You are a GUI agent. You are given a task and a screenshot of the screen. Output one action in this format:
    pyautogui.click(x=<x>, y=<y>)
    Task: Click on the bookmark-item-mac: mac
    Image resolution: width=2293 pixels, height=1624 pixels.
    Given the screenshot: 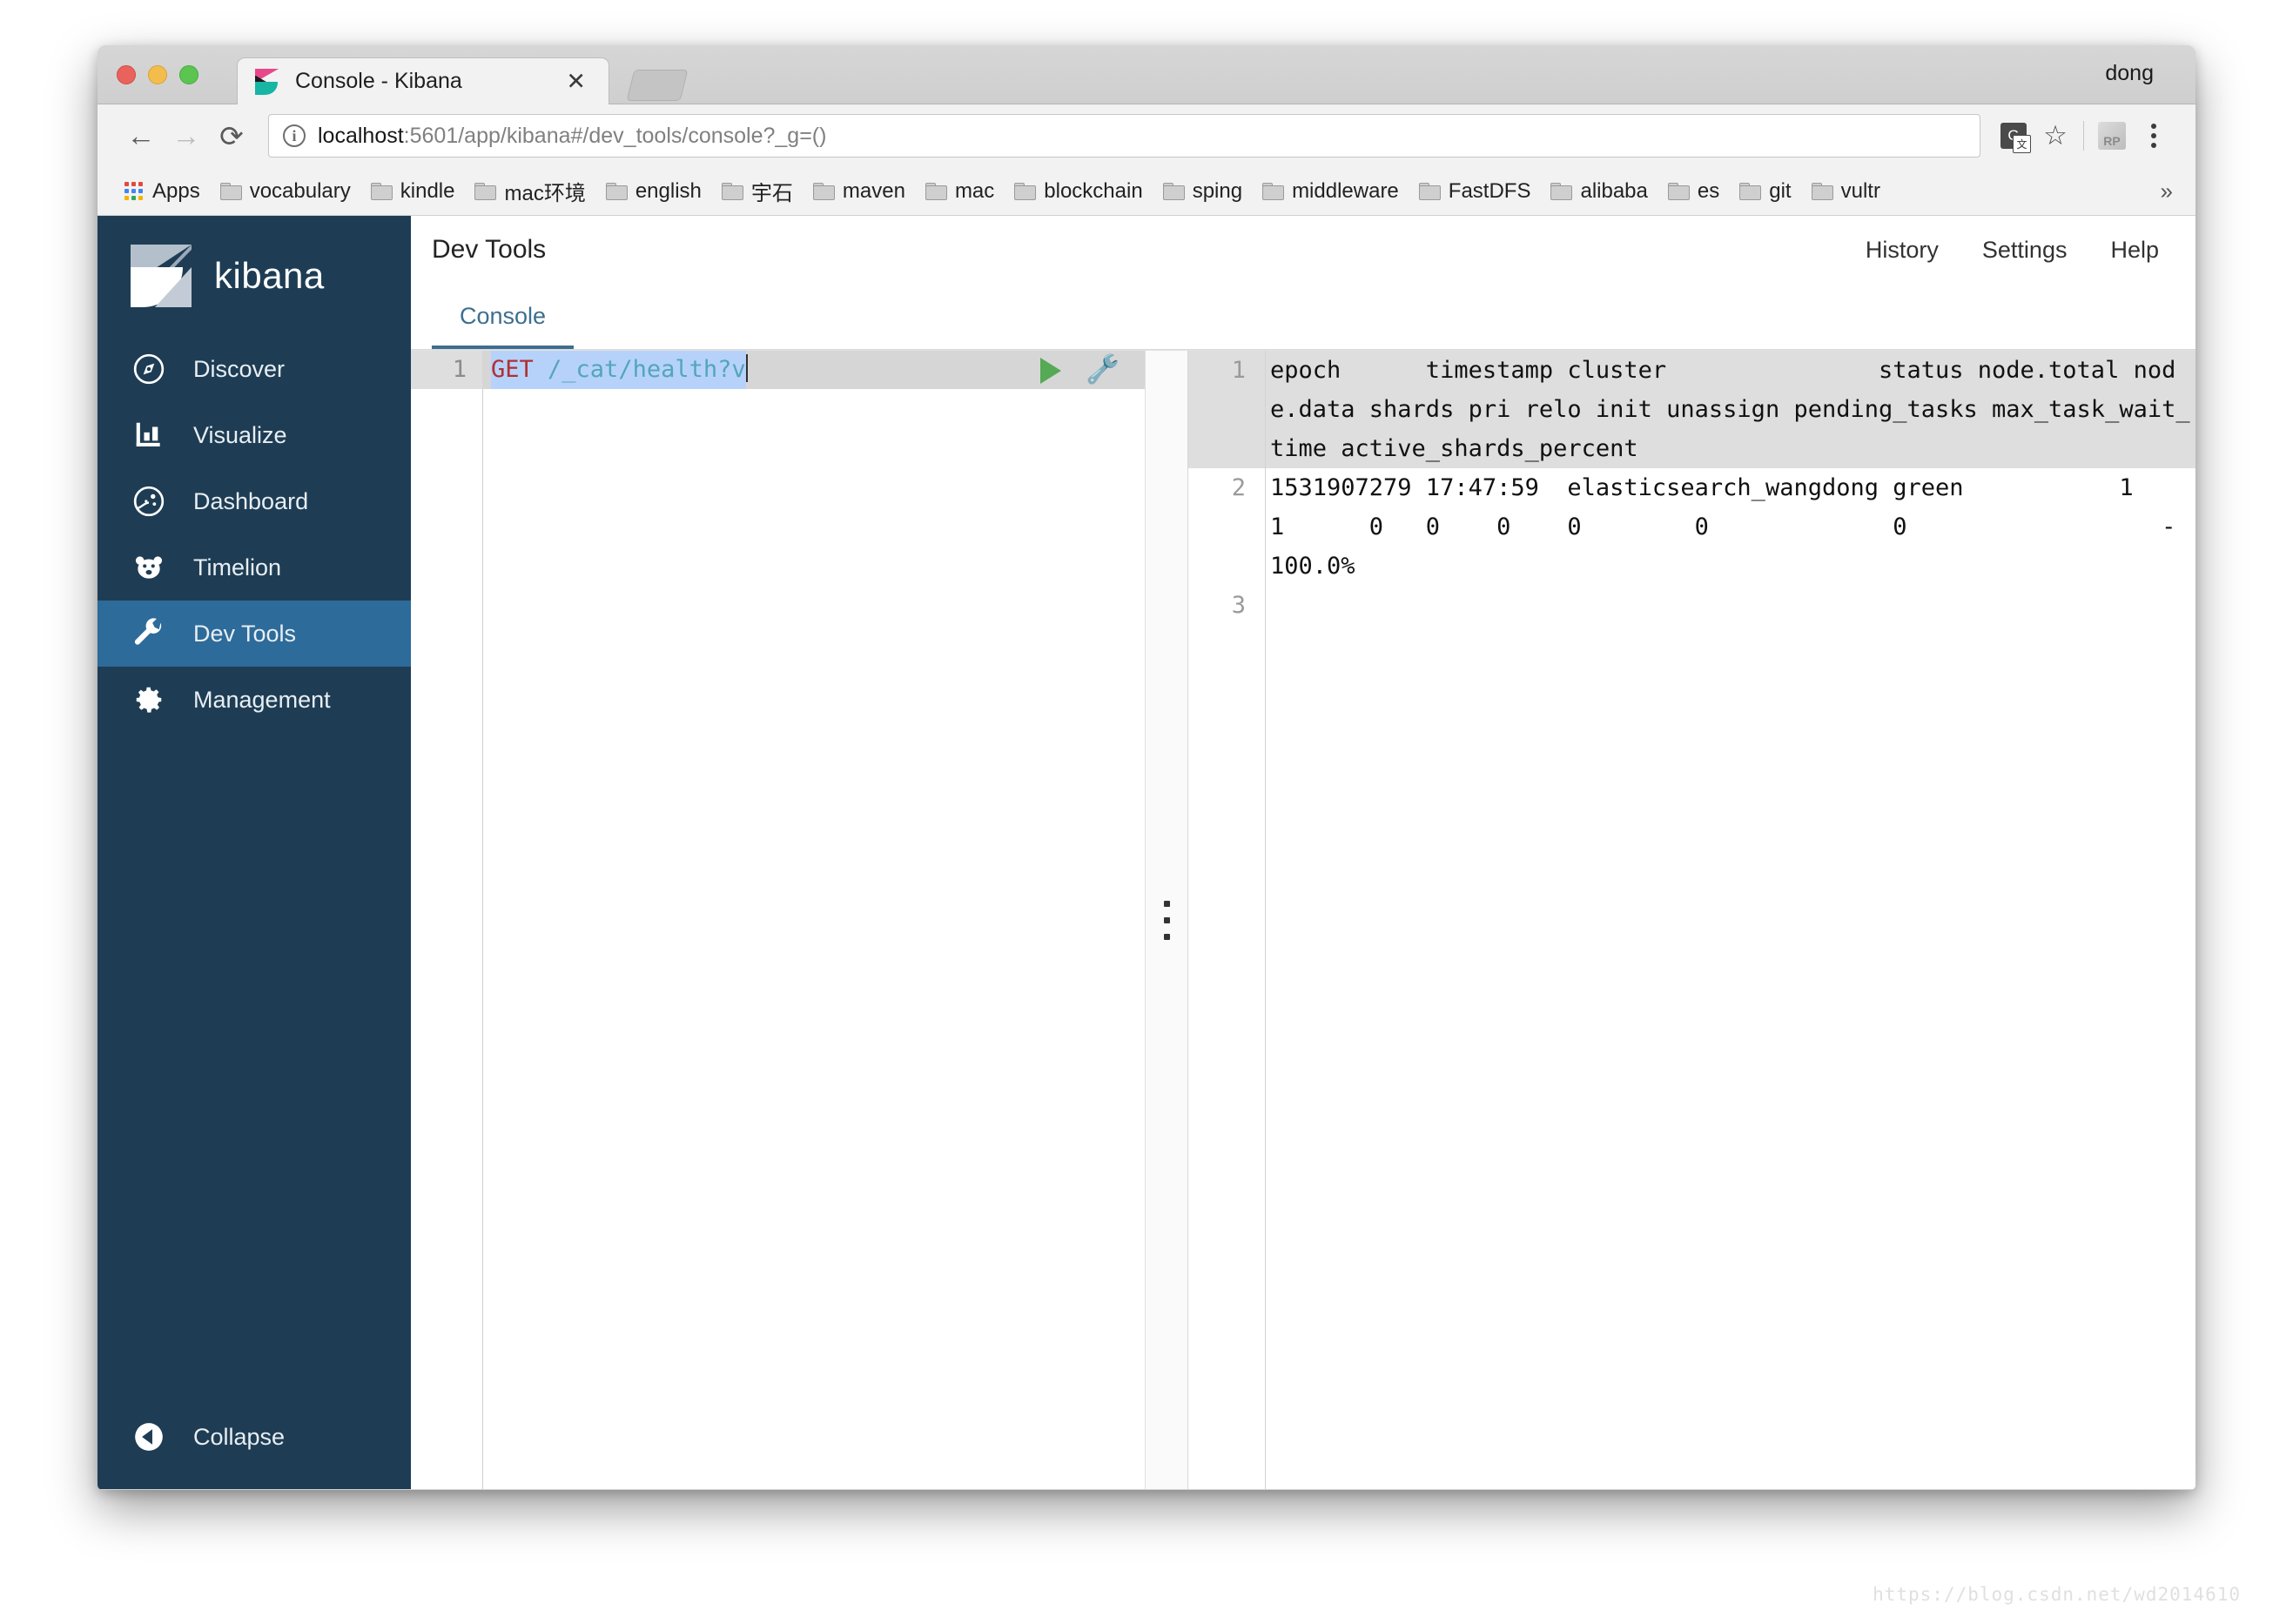 What is the action you would take?
    pyautogui.click(x=960, y=191)
    